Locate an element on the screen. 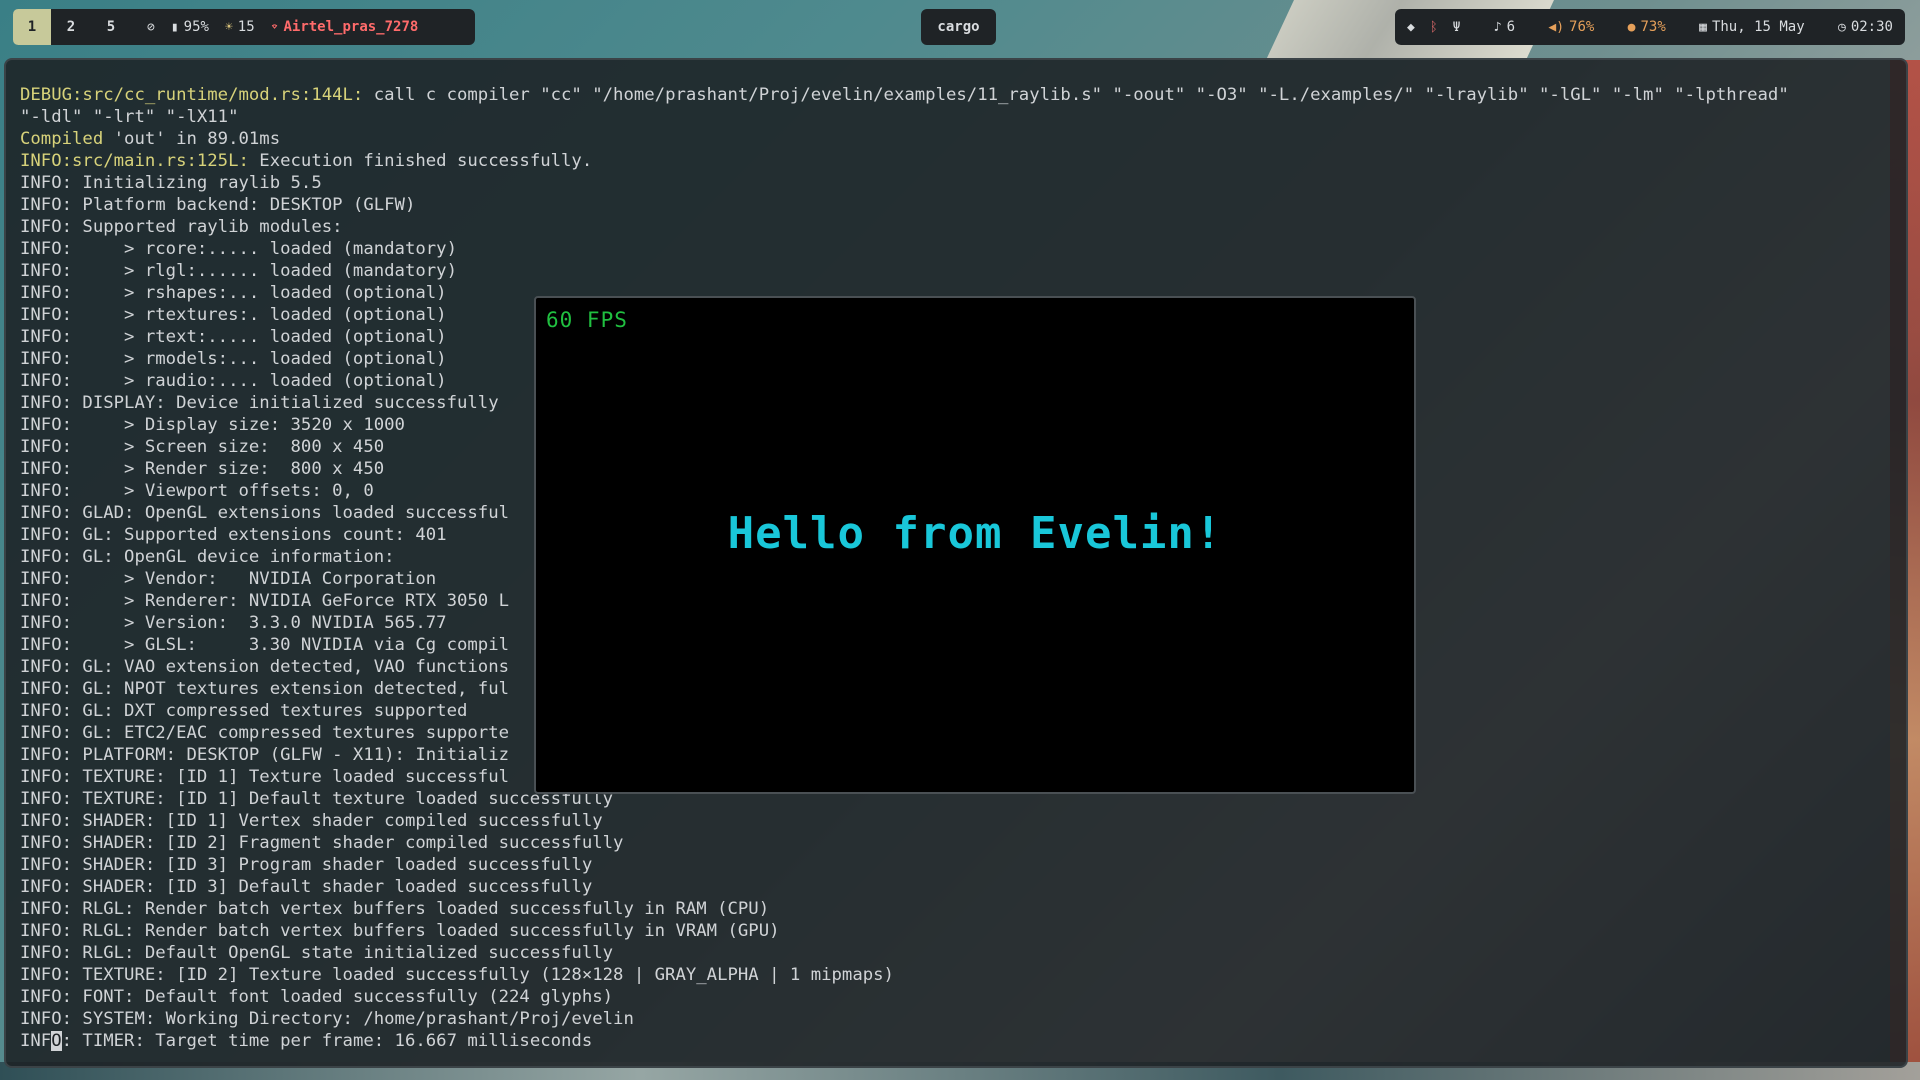 This screenshot has height=1080, width=1920. volume-control: ◀) 76% is located at coordinates (1571, 27).